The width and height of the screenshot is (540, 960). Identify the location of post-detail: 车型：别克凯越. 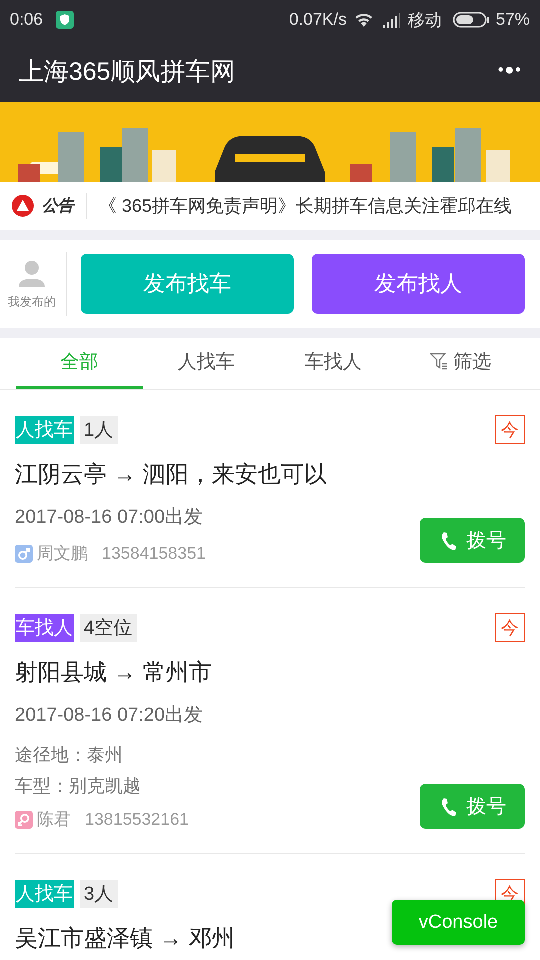
(78, 786).